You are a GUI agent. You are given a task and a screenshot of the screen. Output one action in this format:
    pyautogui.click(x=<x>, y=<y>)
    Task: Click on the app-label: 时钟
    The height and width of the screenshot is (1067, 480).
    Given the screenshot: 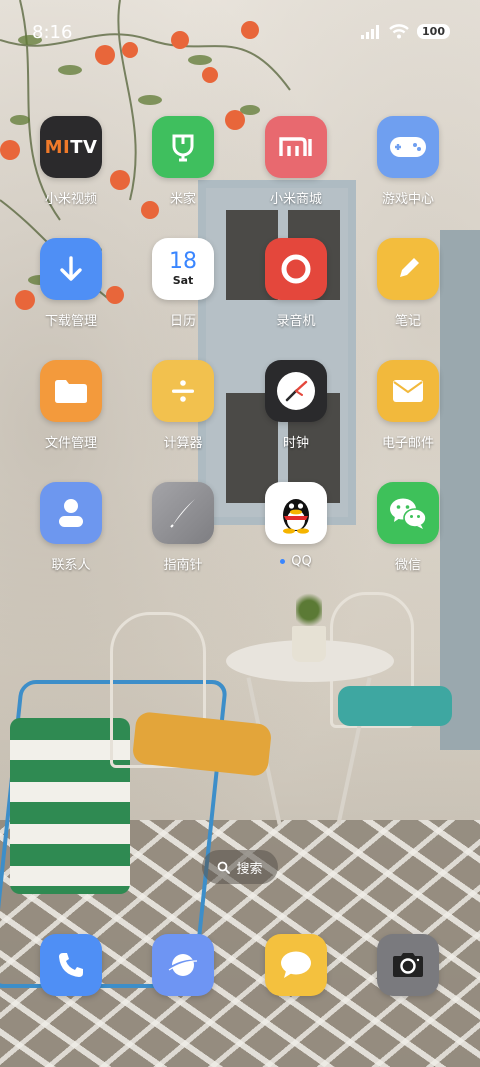 What is the action you would take?
    pyautogui.click(x=295, y=443)
    